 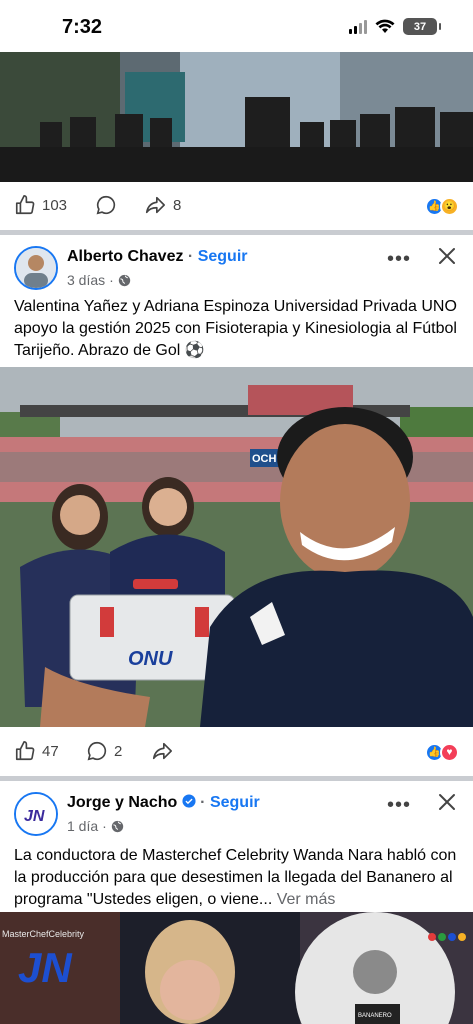 I want to click on author-name: Jorge y Nacho, so click(x=122, y=802).